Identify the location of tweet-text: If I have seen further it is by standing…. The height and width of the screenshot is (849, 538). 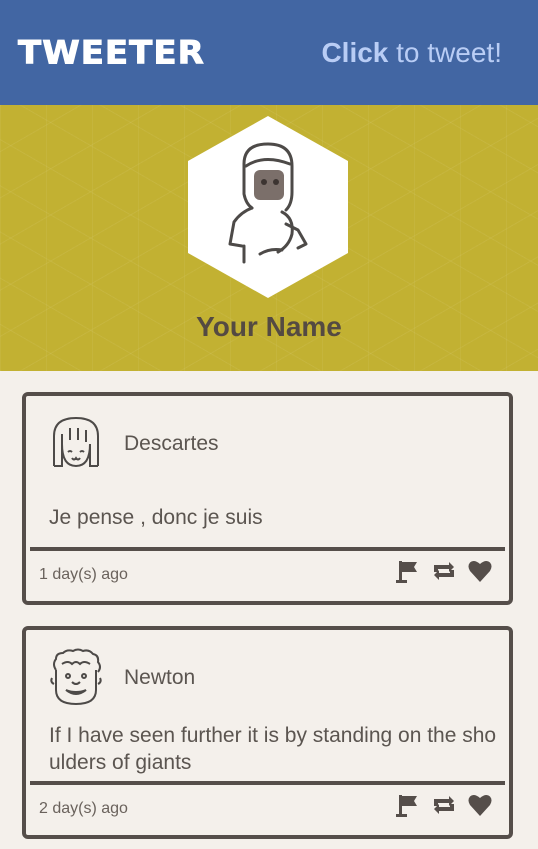
(273, 749).